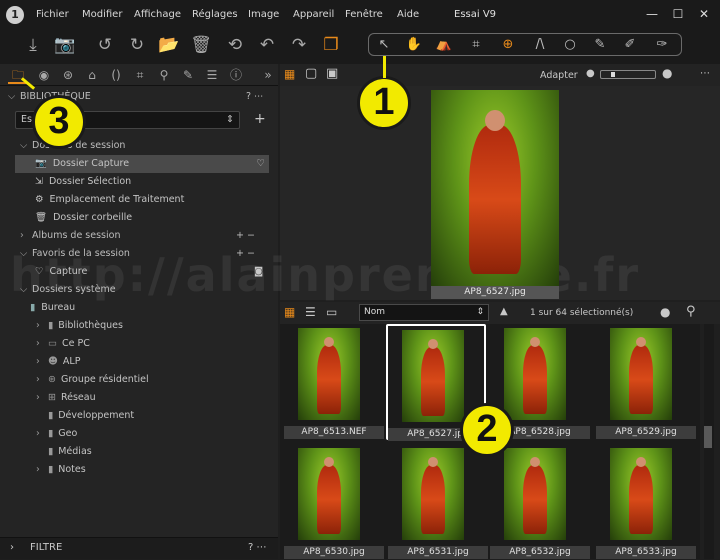 The image size is (720, 560). What do you see at coordinates (44, 75) in the screenshot?
I see `tab-capture-icon: ◉` at bounding box center [44, 75].